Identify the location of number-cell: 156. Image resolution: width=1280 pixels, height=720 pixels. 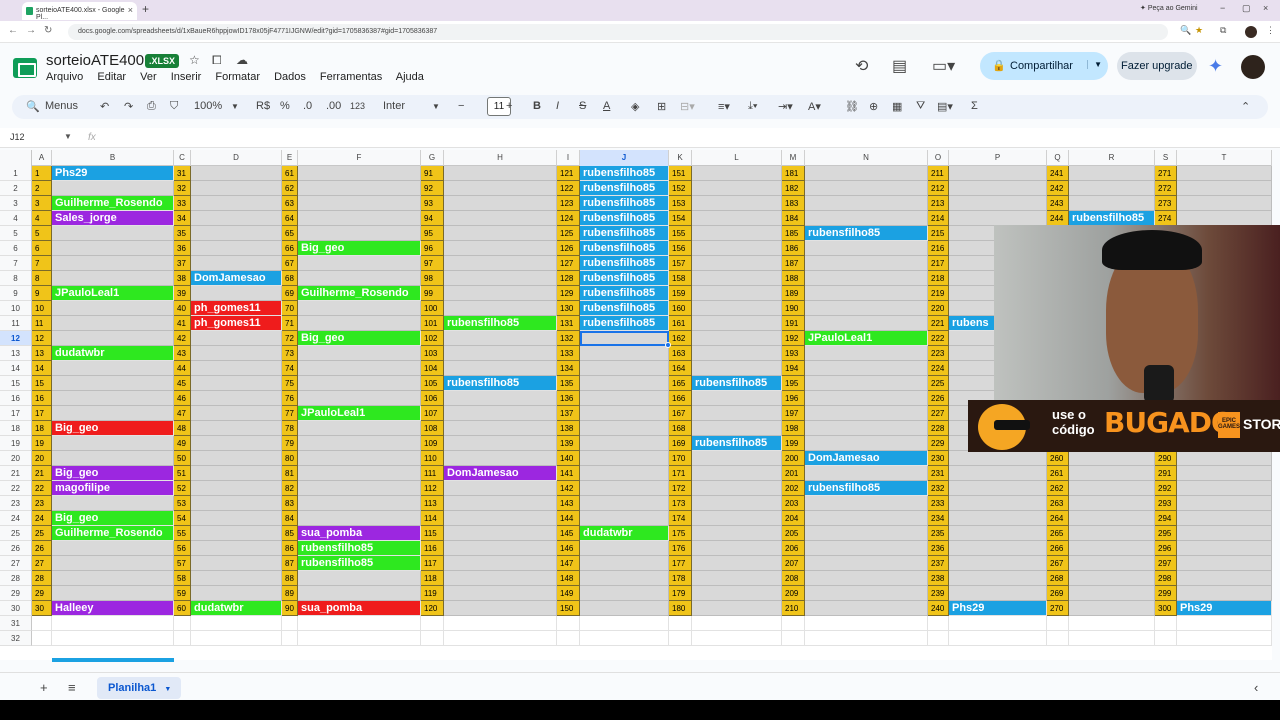
(680, 248).